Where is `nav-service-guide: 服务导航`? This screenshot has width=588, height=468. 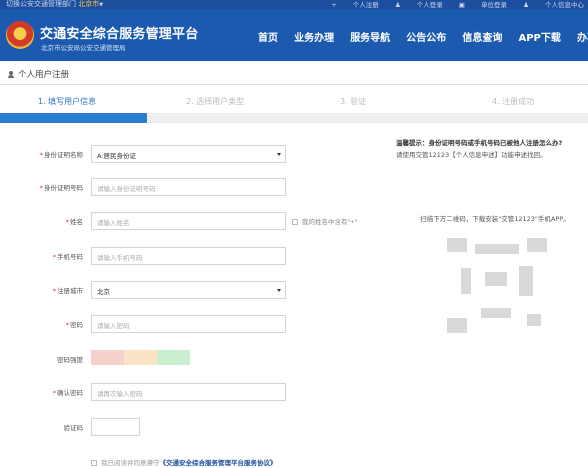
nav-service-guide: 服务导航 is located at coordinates (370, 36).